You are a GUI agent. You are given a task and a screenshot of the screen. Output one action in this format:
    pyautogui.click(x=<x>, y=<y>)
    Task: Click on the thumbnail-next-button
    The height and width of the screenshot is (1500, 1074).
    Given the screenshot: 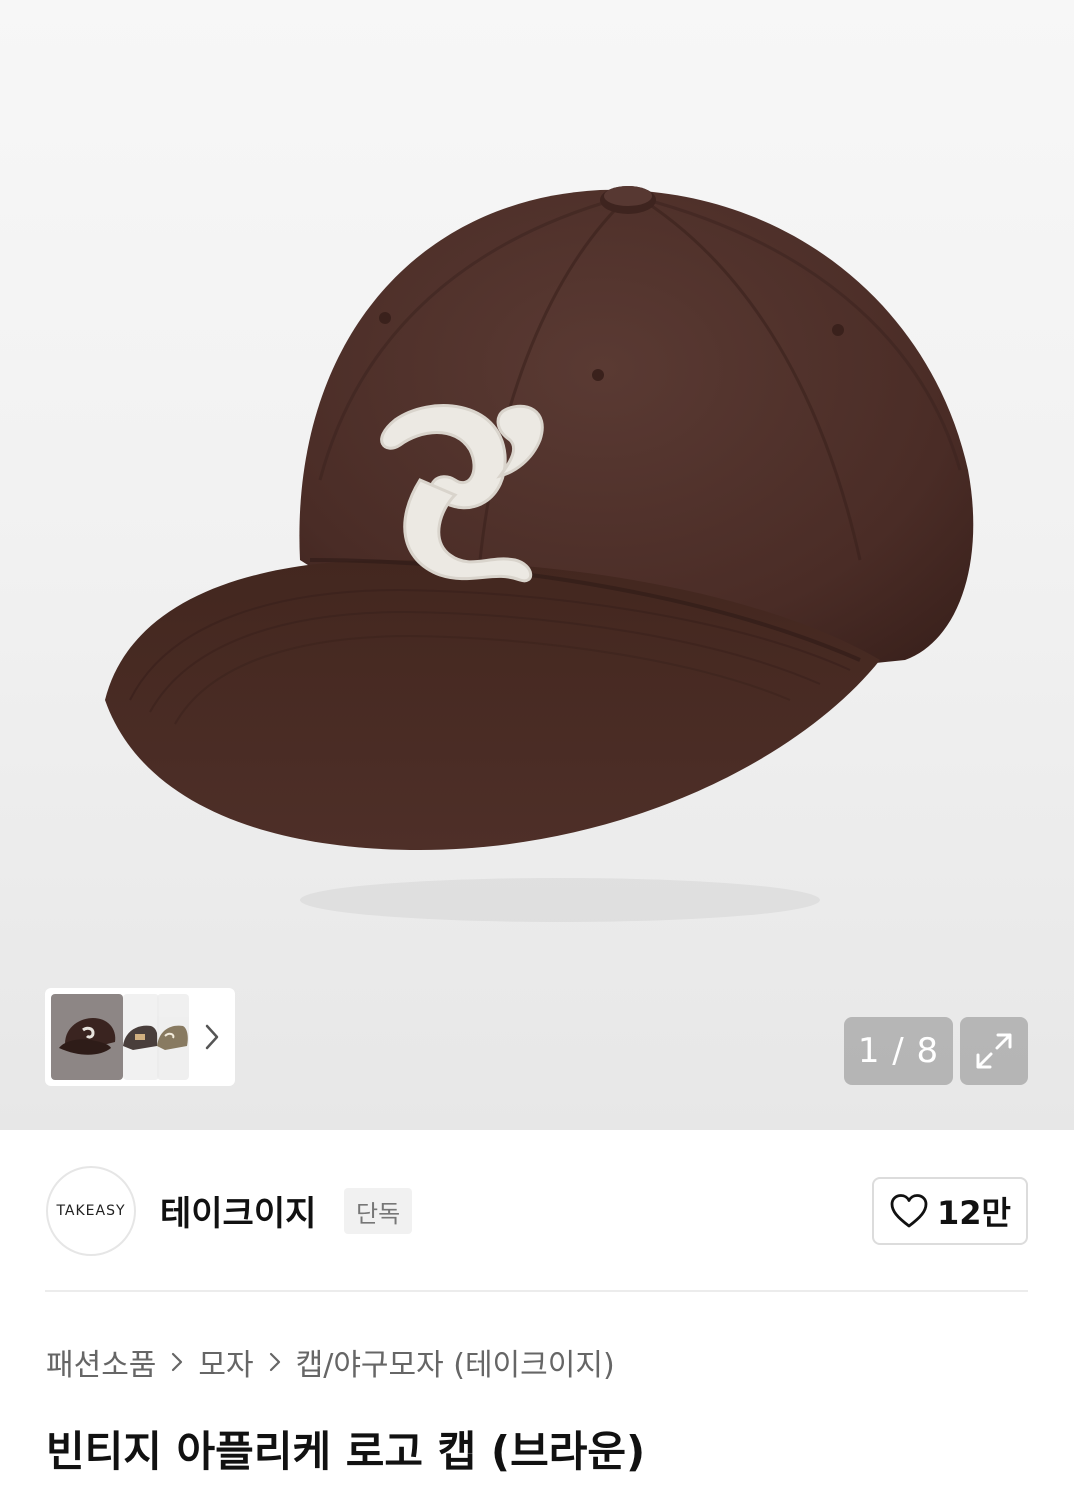 What is the action you would take?
    pyautogui.click(x=212, y=1037)
    